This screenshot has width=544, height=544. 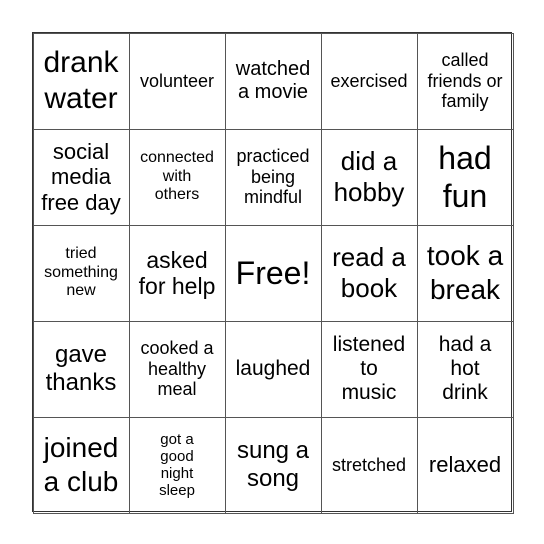 I want to click on bingo-cell: exercised, so click(x=369, y=81).